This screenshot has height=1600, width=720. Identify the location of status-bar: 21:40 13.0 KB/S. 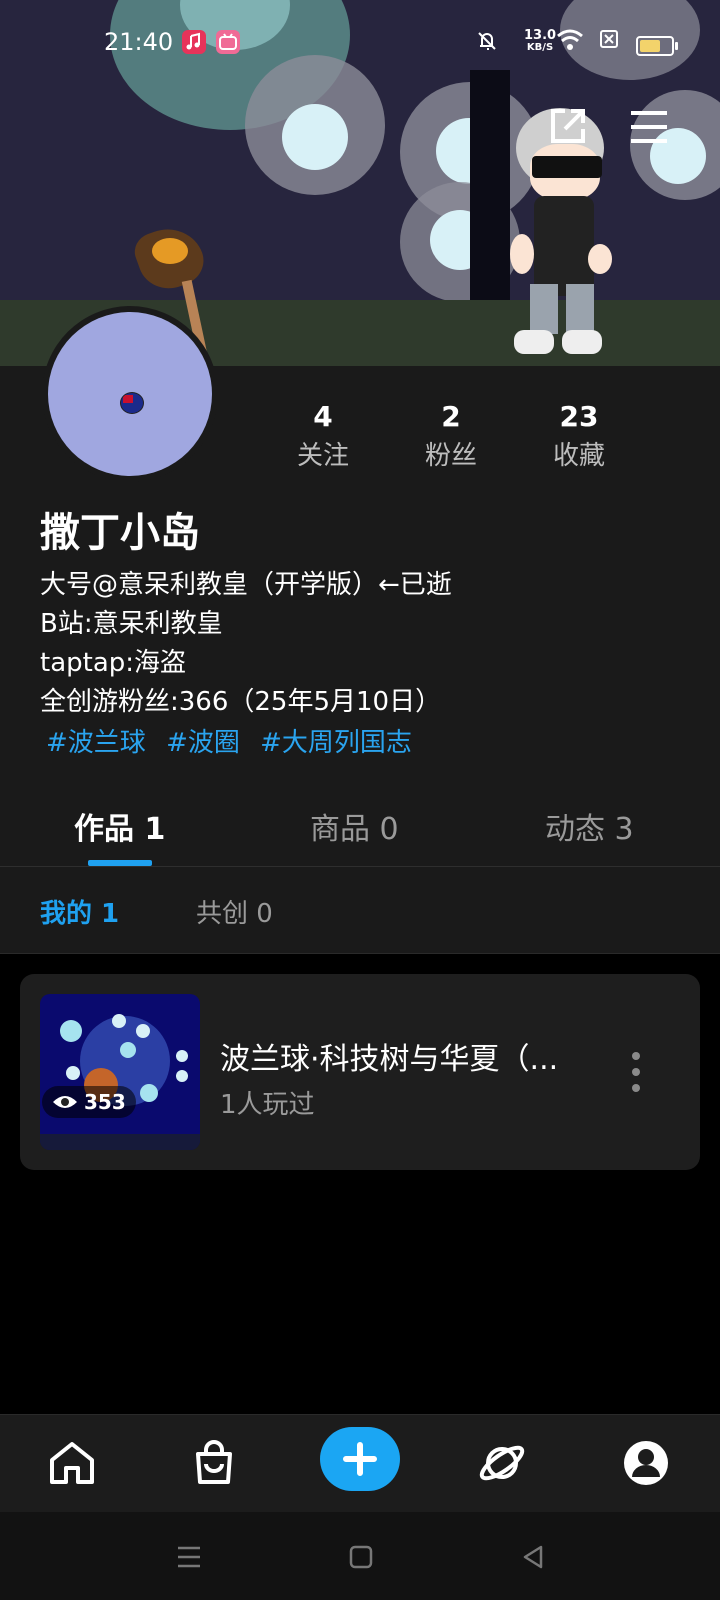
(360, 45).